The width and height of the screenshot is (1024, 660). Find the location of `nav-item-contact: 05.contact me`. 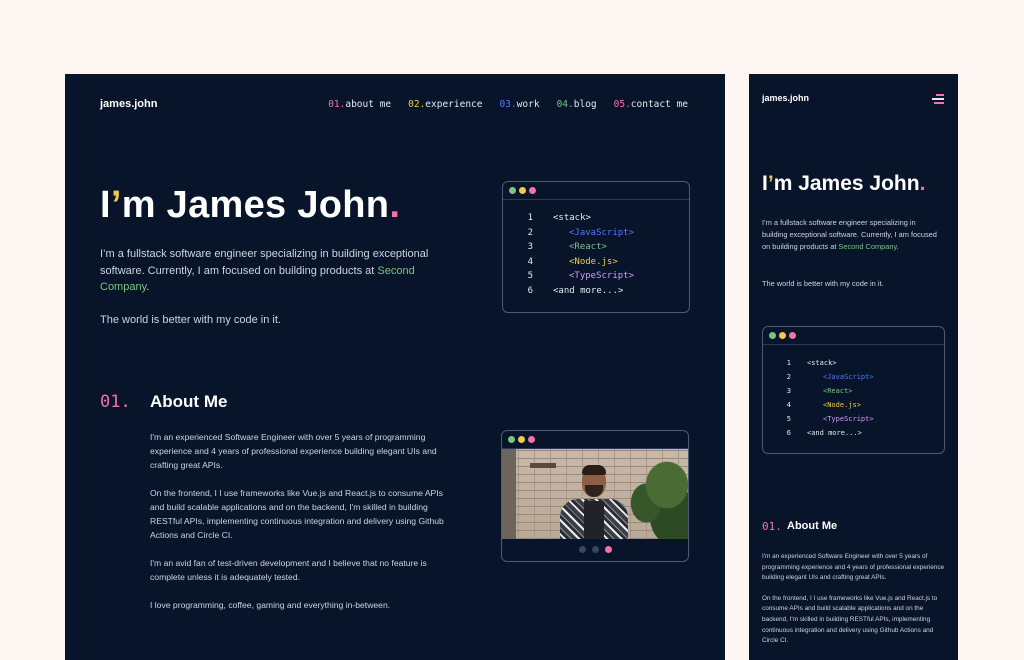

nav-item-contact: 05.contact me is located at coordinates (651, 104).